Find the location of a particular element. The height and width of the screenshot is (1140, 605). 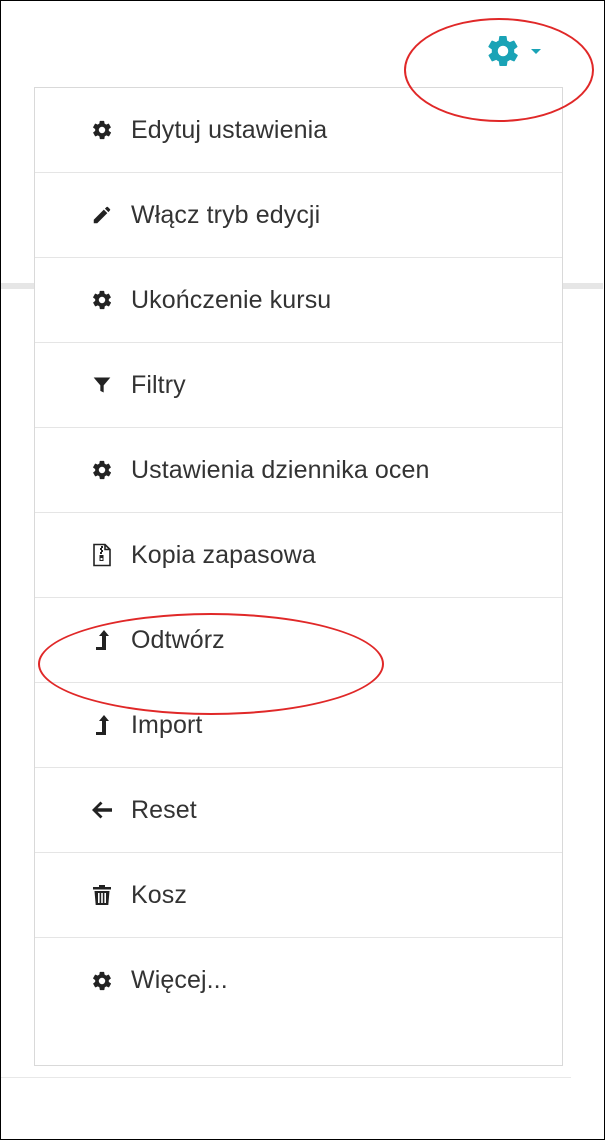

menu-item-toggle-editing: Włącz tryb edycji is located at coordinates (298, 215).